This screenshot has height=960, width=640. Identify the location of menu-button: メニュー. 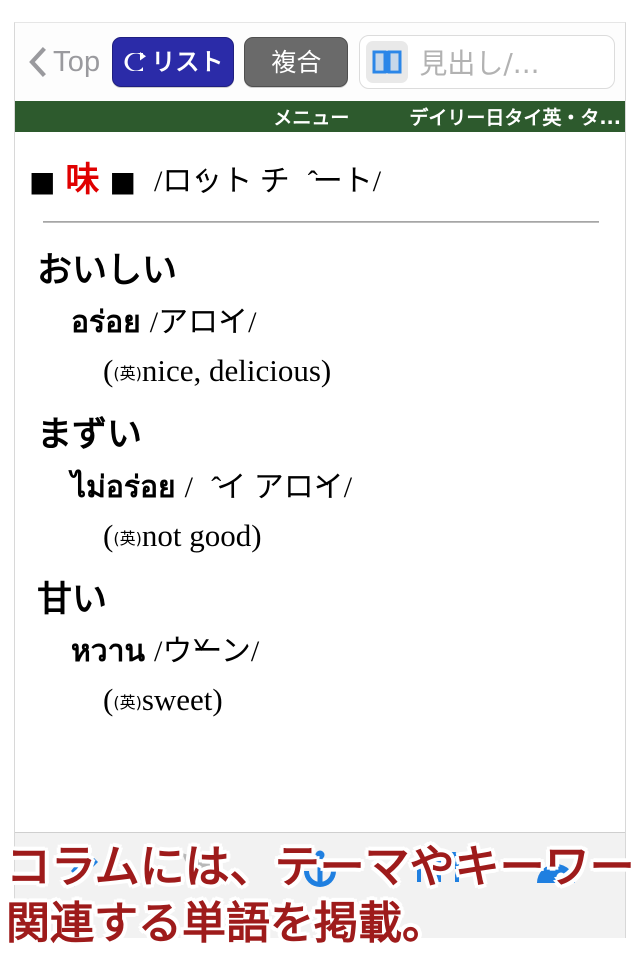
(311, 116).